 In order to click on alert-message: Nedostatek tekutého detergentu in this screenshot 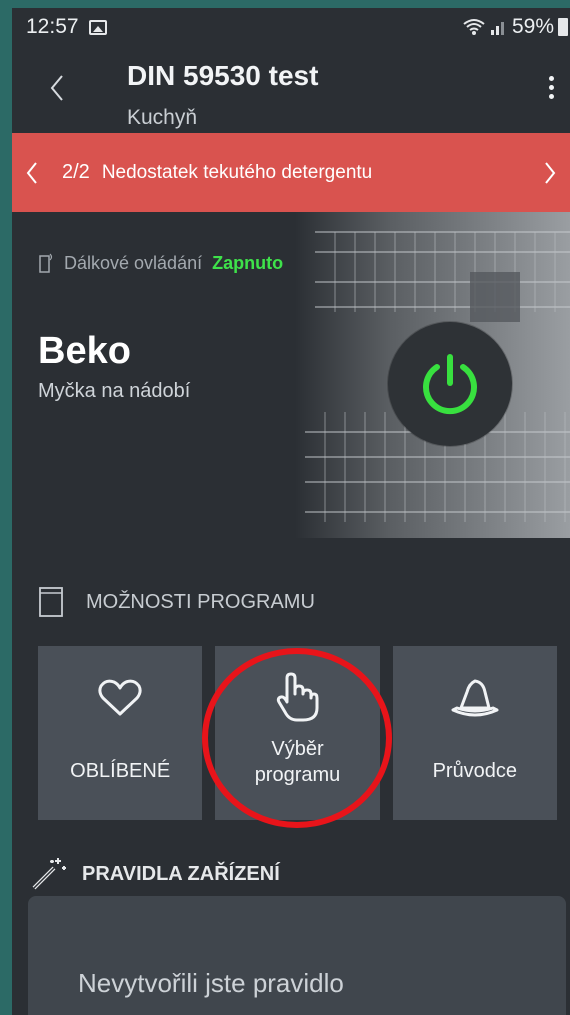, I will do `click(237, 172)`.